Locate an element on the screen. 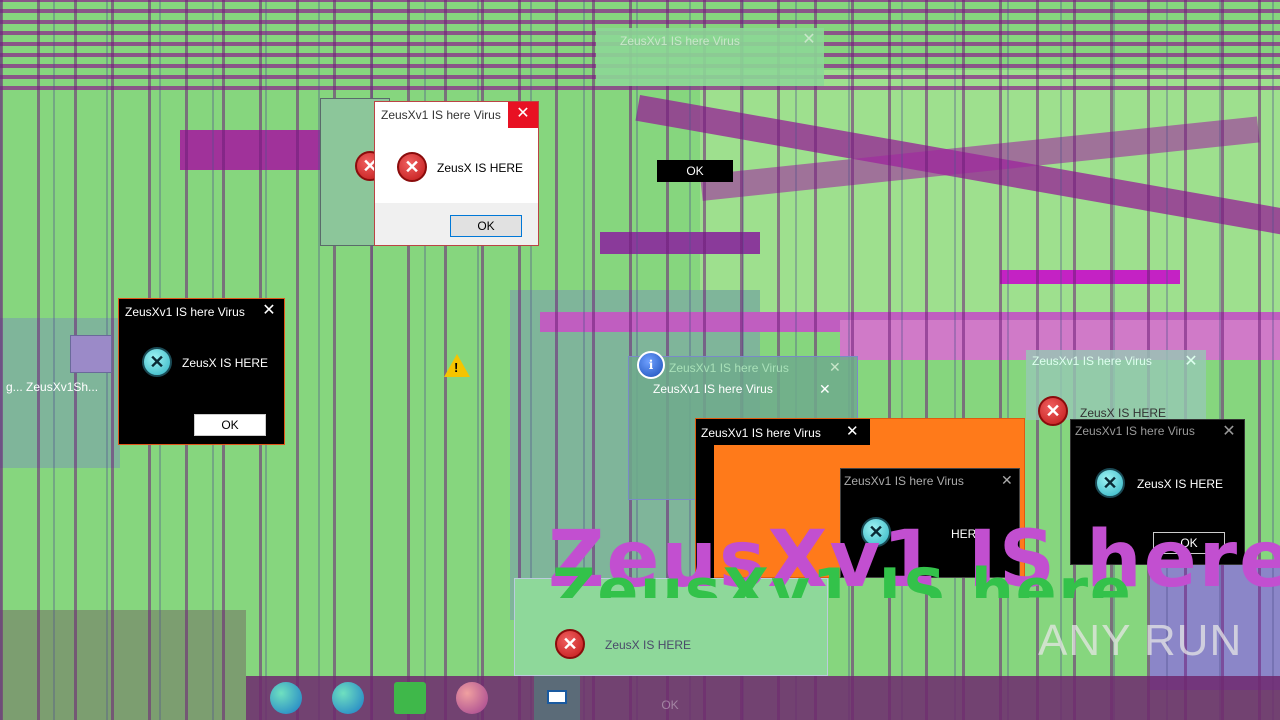 Image resolution: width=1280 pixels, height=720 pixels. stray-ok-button: OK is located at coordinates (695, 171).